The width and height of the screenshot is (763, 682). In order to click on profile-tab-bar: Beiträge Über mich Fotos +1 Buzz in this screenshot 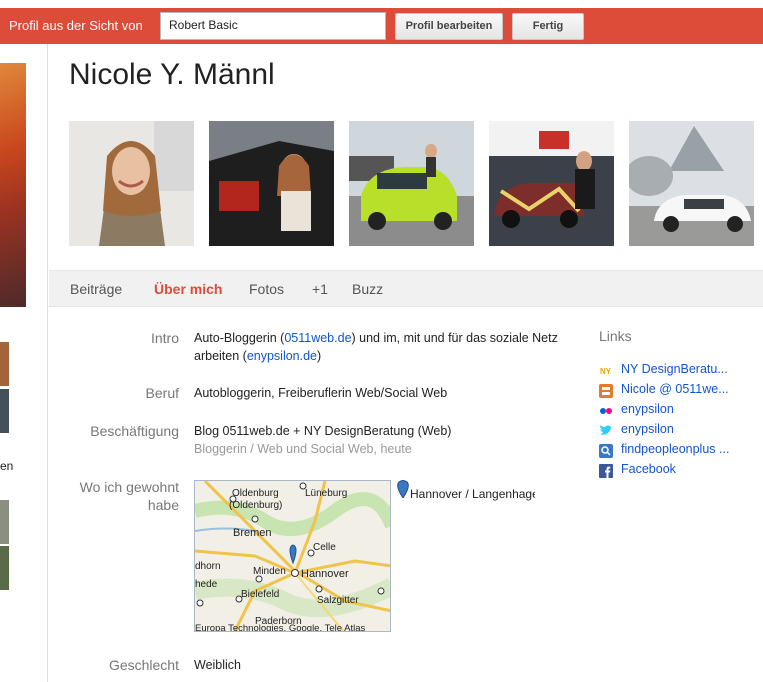, I will do `click(406, 288)`.